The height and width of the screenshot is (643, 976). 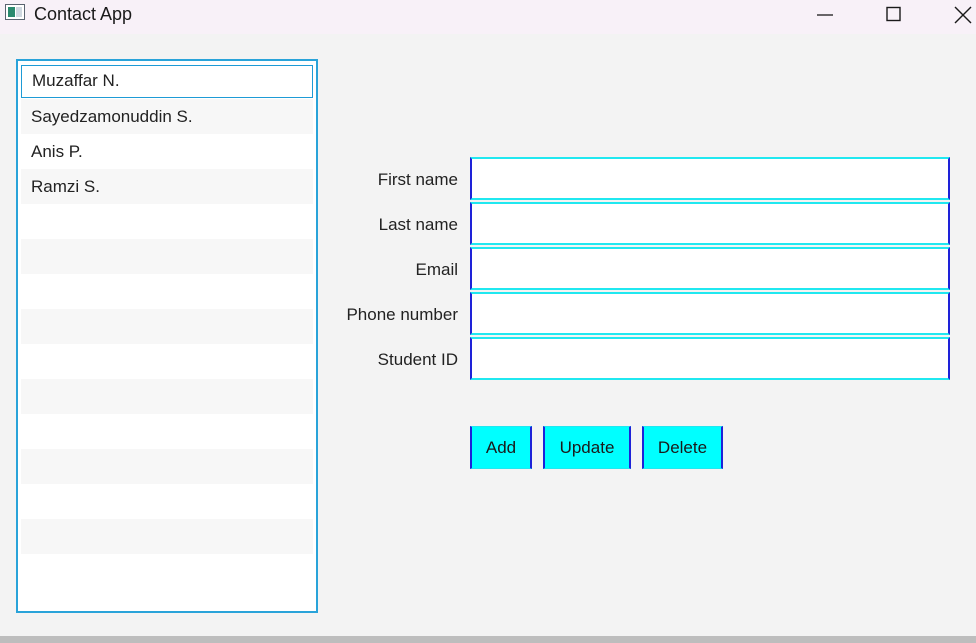 I want to click on window-title: Contact App, so click(x=83, y=14).